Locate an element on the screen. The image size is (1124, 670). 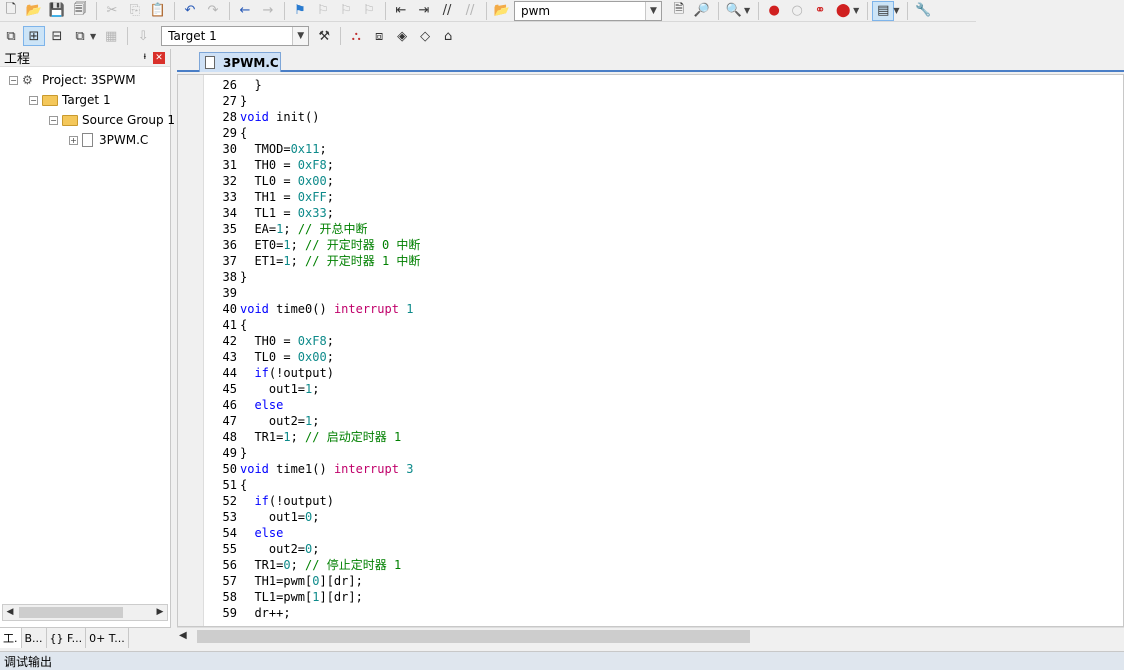
target-combo: Target 1 ▼ is located at coordinates (235, 36).